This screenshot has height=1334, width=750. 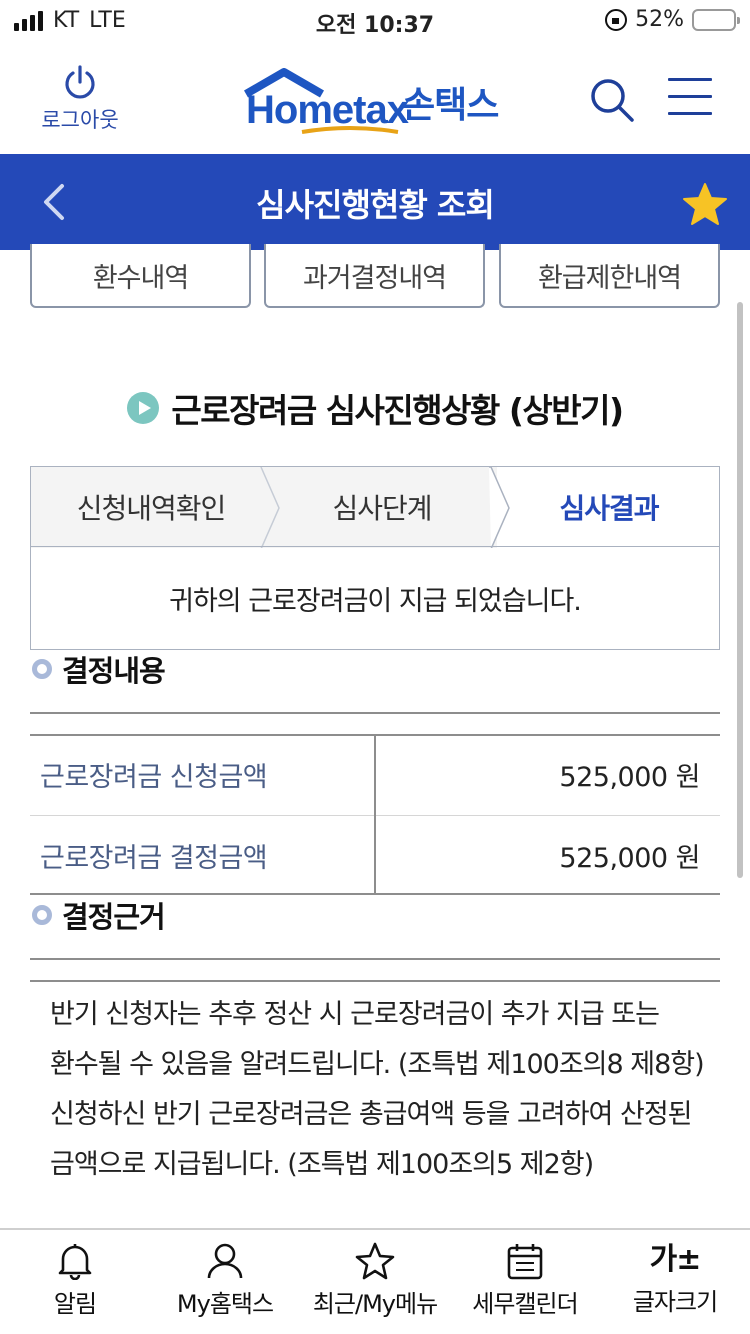 I want to click on result-message: 귀하의 근로장려금이 지급 되었습니다., so click(x=375, y=598).